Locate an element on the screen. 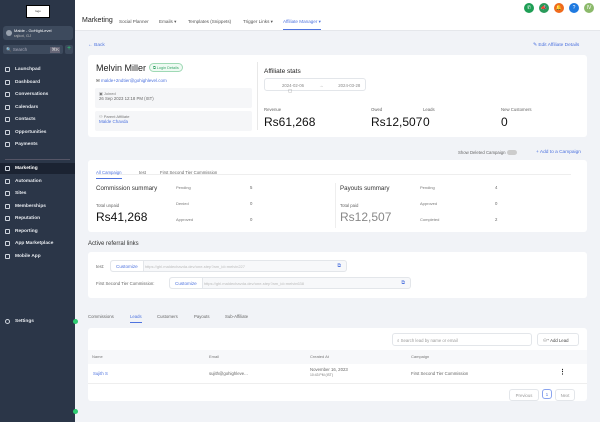  help-icon: ? is located at coordinates (574, 8).